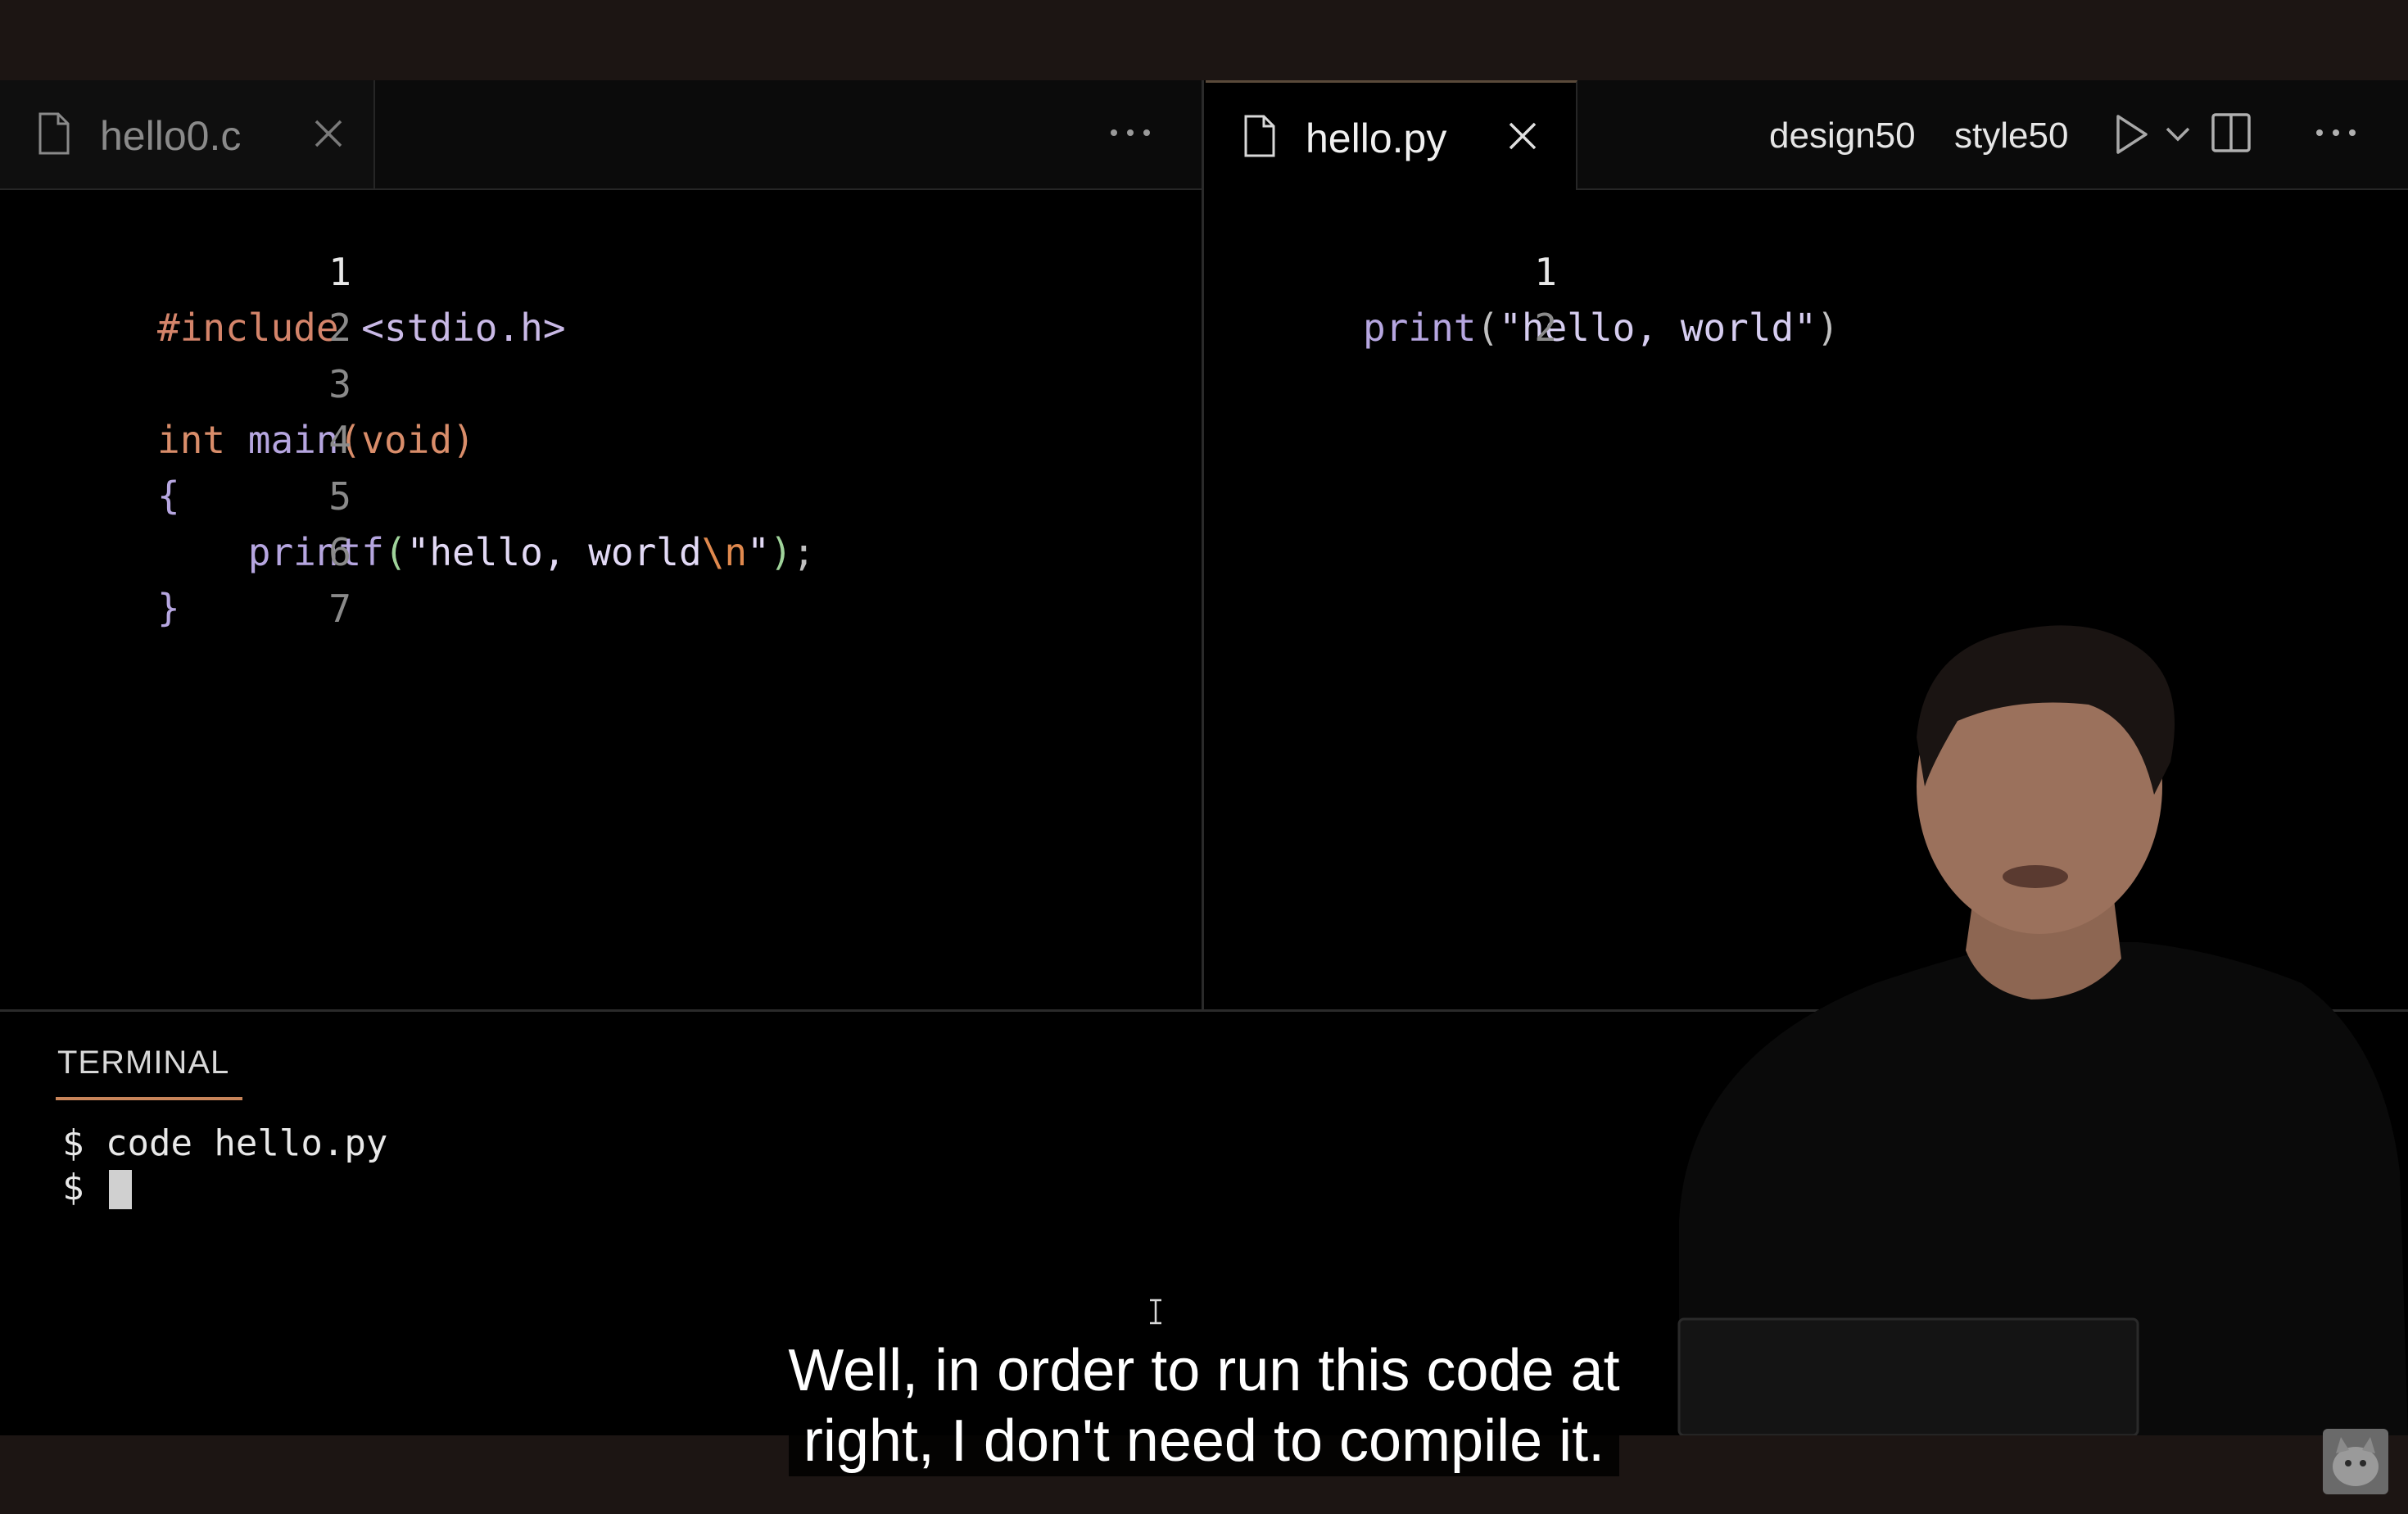 The image size is (2408, 1514). What do you see at coordinates (2011, 136) in the screenshot?
I see `style50-button: style50` at bounding box center [2011, 136].